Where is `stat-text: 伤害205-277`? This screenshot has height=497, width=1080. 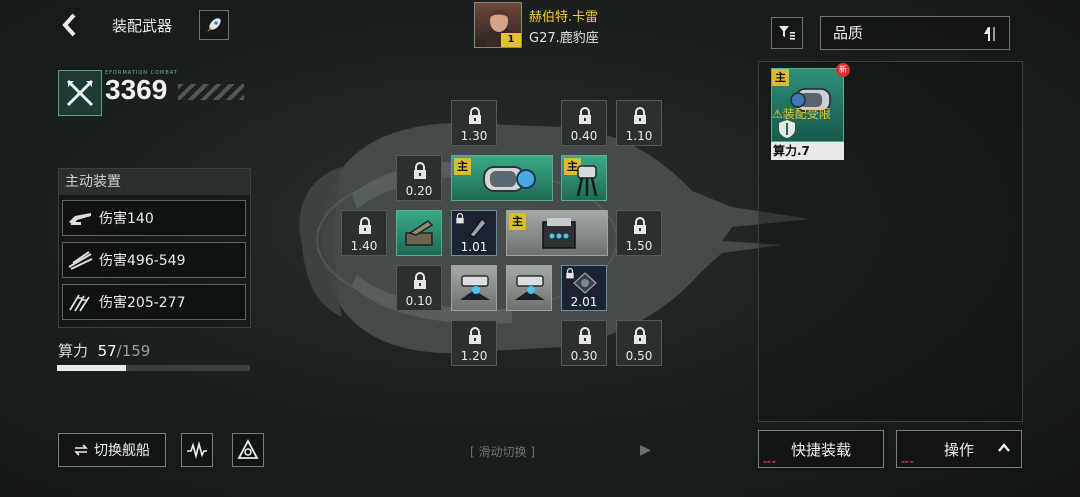
stat-text: 伤害205-277 is located at coordinates (142, 303).